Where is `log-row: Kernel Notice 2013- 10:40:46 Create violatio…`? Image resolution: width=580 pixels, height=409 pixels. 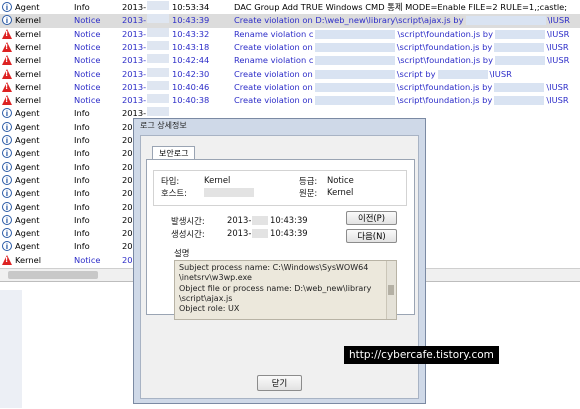
log-row: Kernel Notice 2013- 10:40:46 Create violatio… is located at coordinates (290, 87).